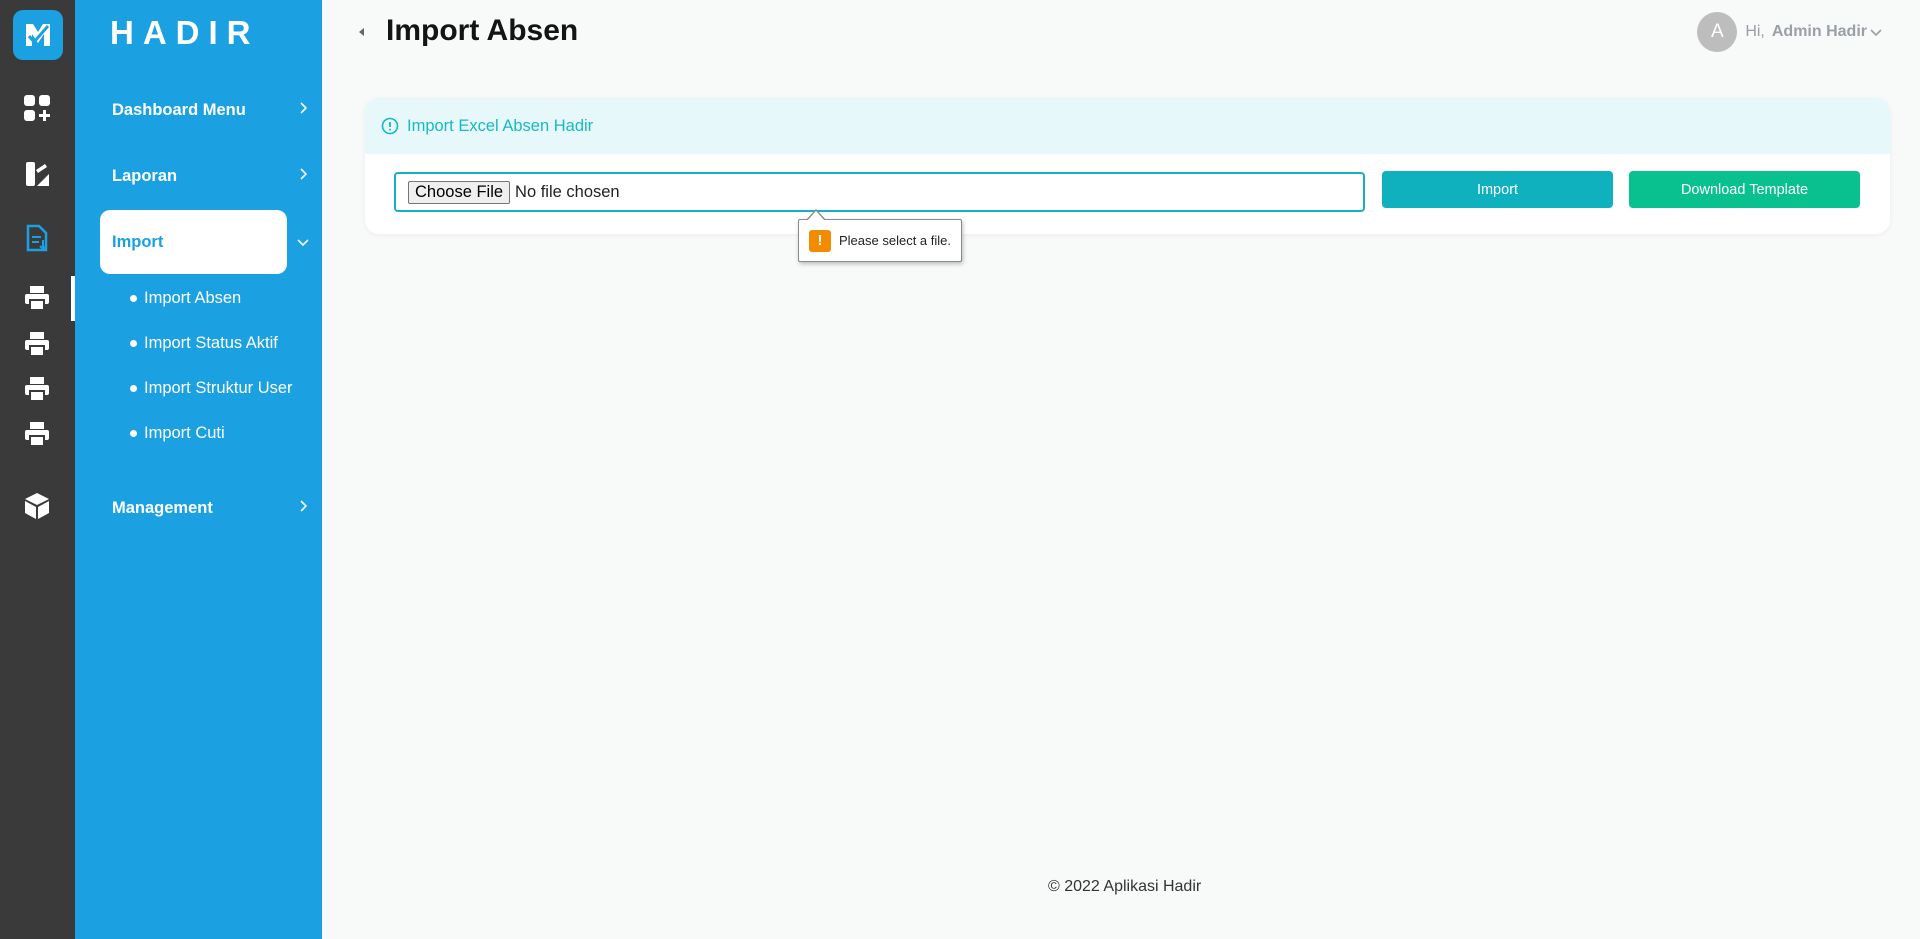  Describe the element at coordinates (482, 30) in the screenshot. I see `page-title: Import Absen` at that location.